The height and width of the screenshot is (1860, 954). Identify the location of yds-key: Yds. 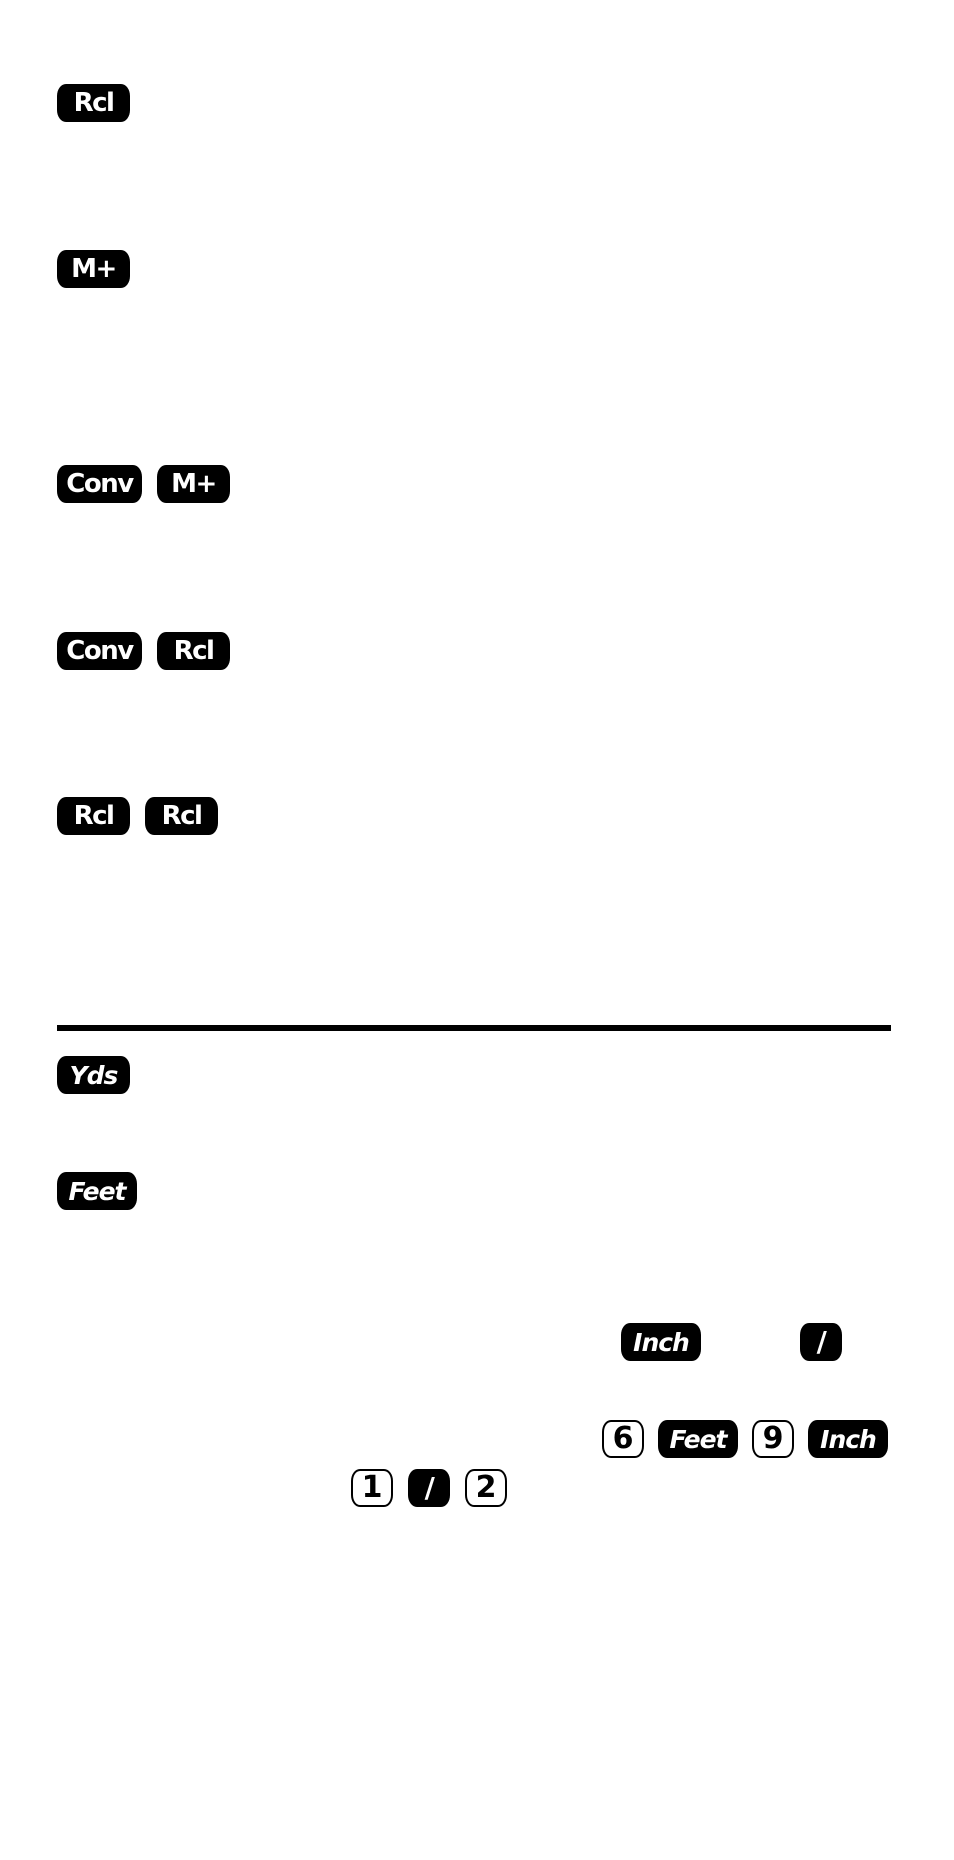
(93, 1075).